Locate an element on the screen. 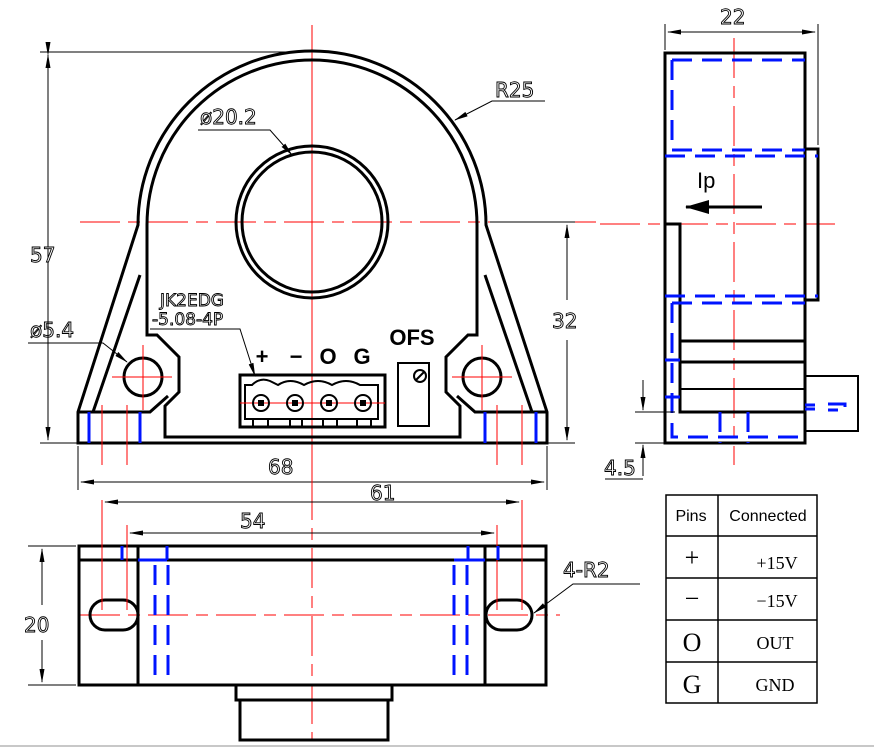 This screenshot has height=749, width=874. side-notch is located at coordinates (735, 318).